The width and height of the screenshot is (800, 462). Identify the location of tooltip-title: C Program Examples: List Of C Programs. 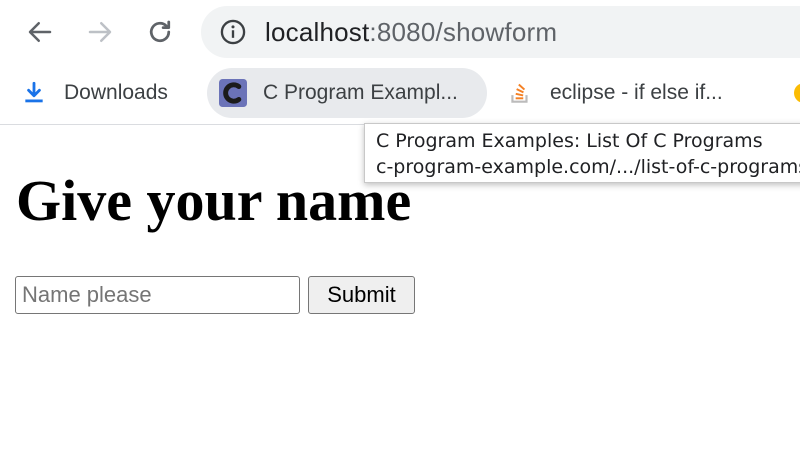
(569, 141).